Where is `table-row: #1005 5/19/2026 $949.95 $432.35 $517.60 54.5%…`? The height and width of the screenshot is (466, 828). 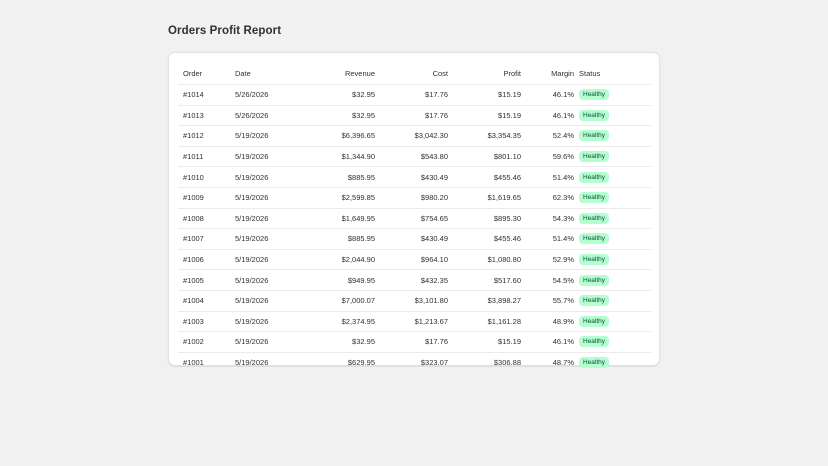 table-row: #1005 5/19/2026 $949.95 $432.35 $517.60 54.5%… is located at coordinates (414, 280).